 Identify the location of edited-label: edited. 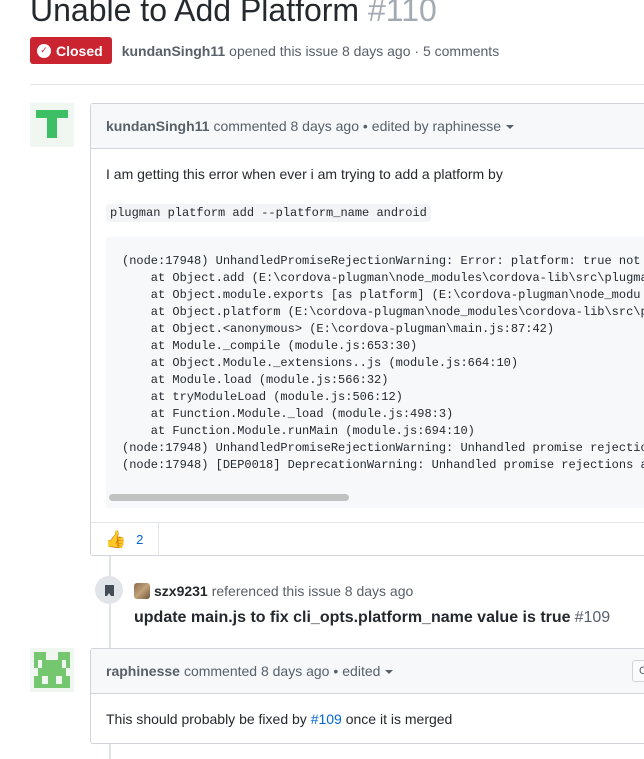
(361, 671).